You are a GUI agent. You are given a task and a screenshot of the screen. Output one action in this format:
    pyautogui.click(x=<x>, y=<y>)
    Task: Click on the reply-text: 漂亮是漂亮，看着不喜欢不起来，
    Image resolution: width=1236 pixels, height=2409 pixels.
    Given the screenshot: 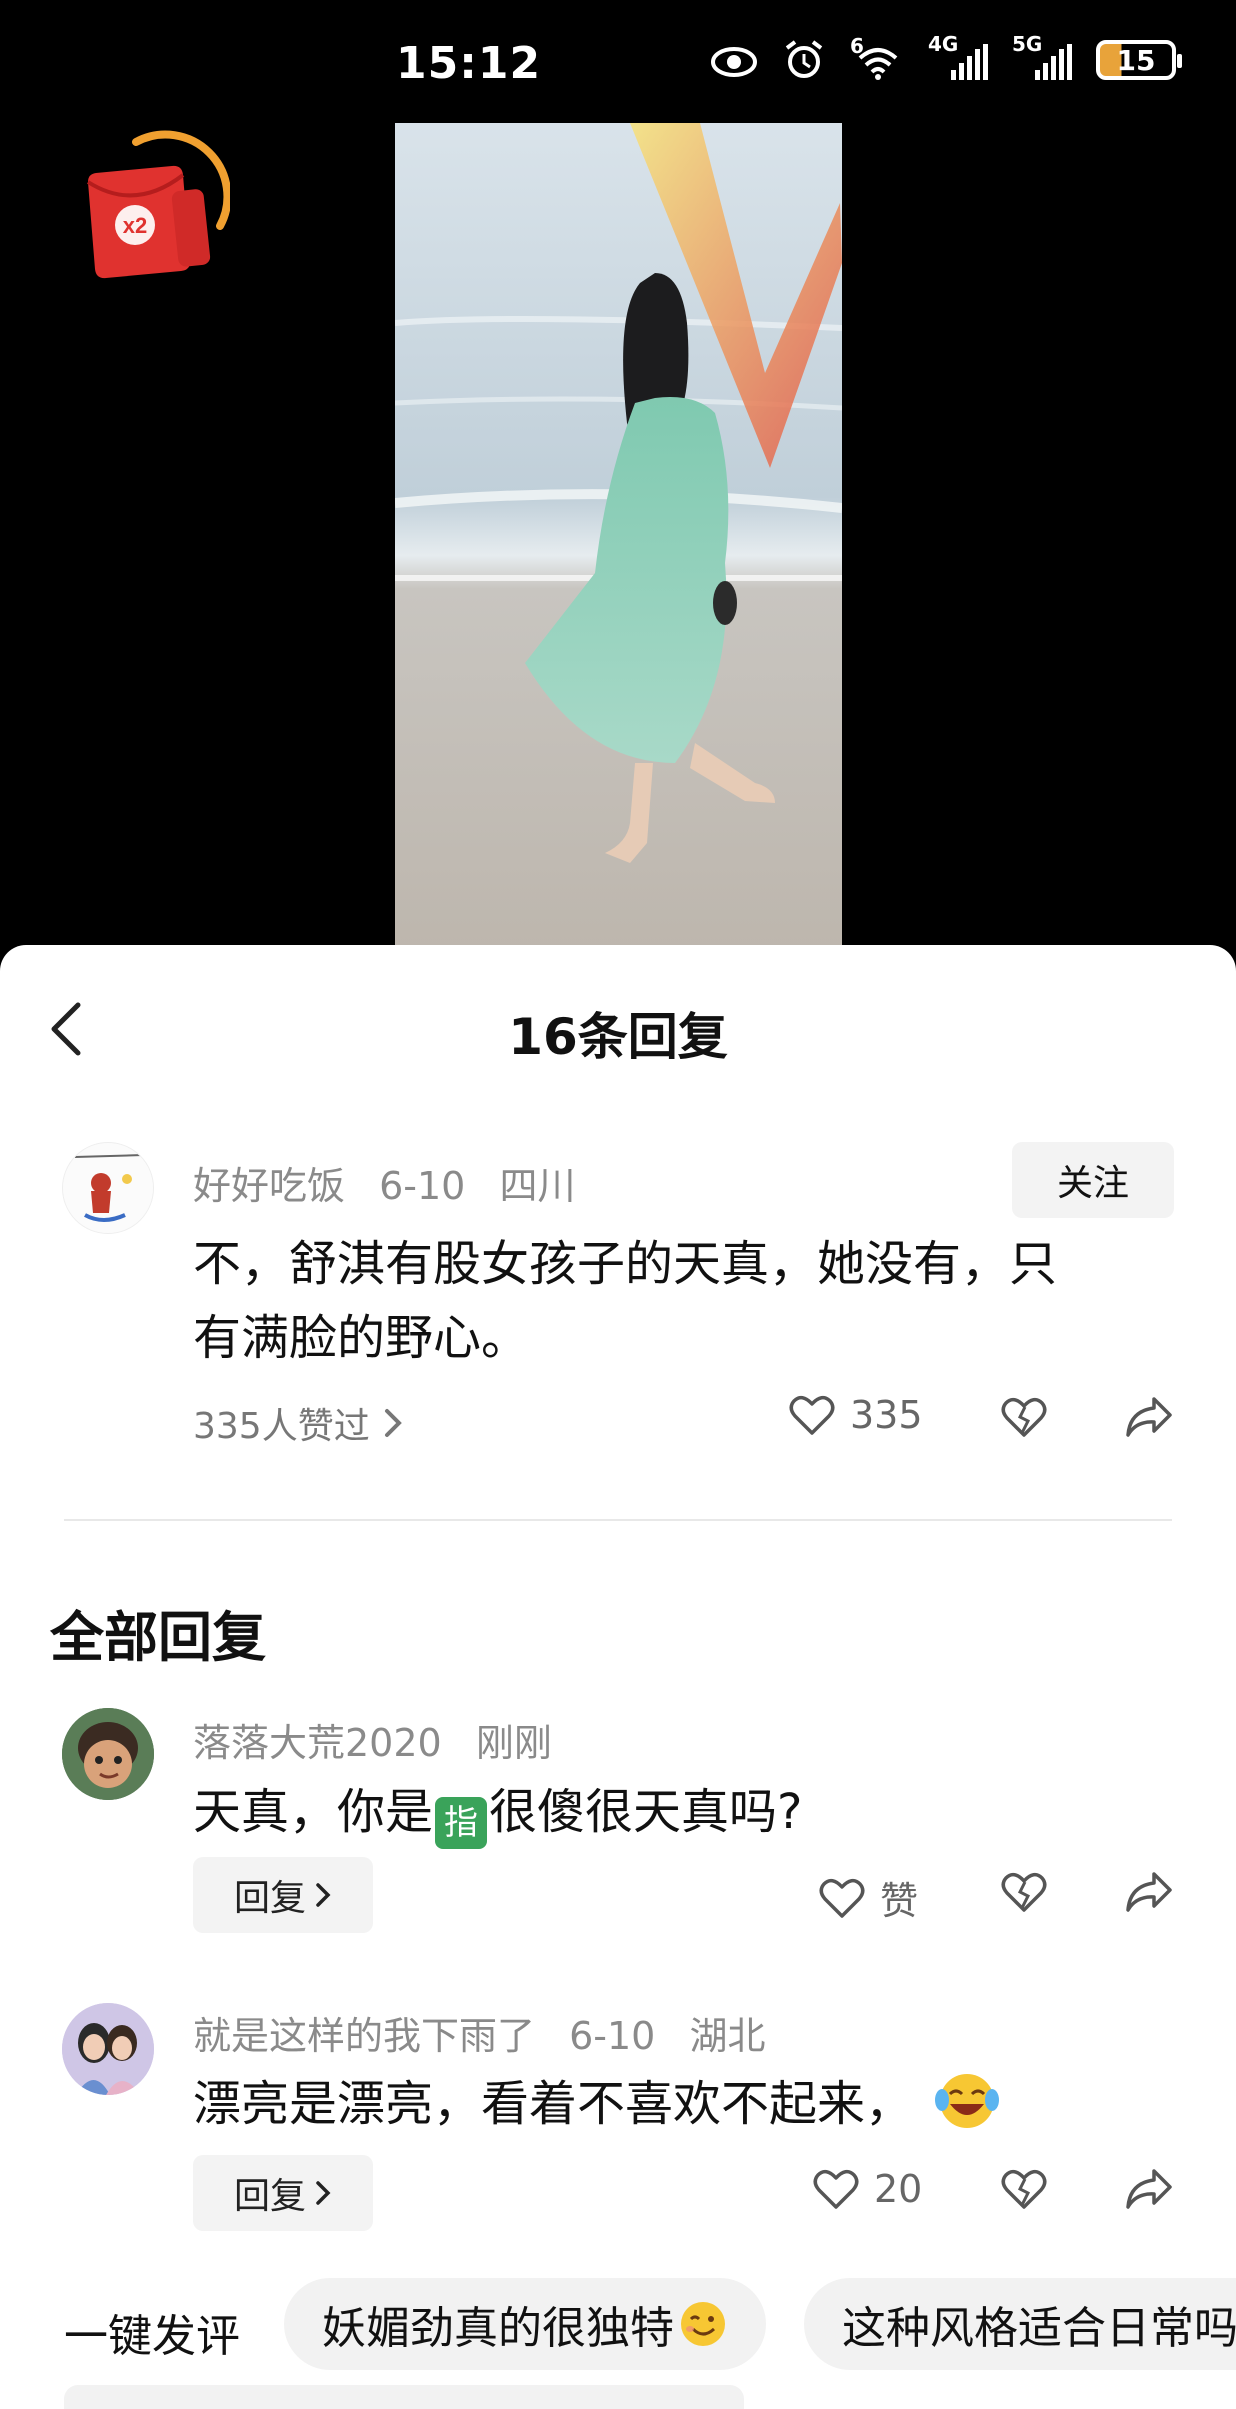 What is the action you would take?
    pyautogui.click(x=597, y=2104)
    